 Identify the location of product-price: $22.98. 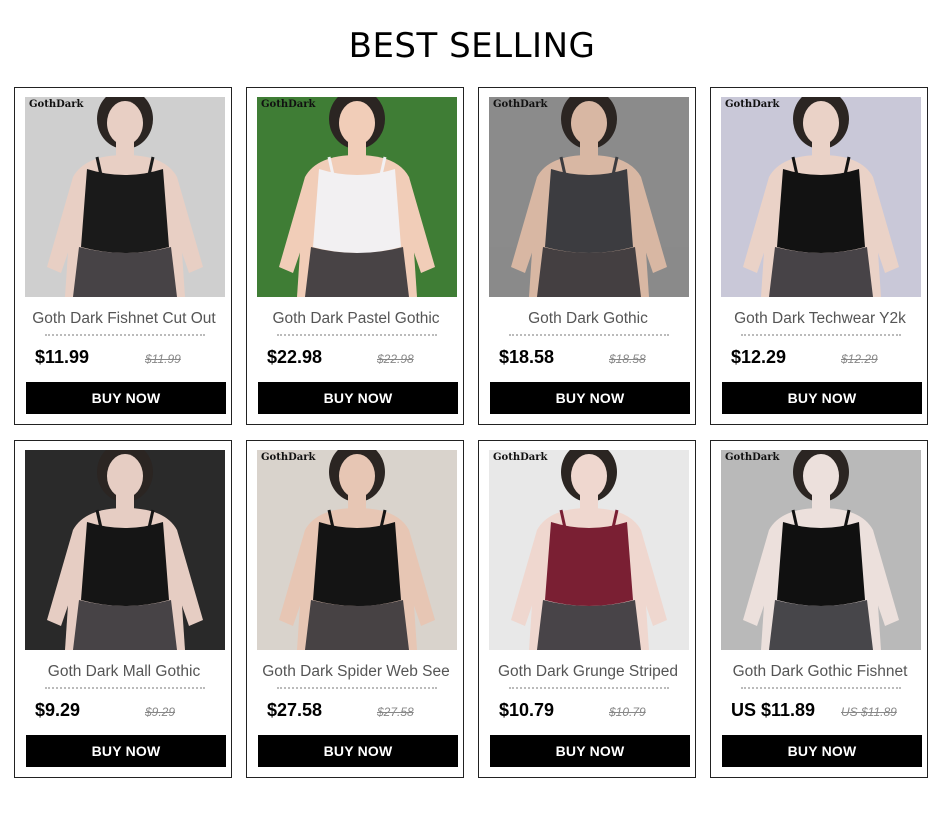
(295, 357).